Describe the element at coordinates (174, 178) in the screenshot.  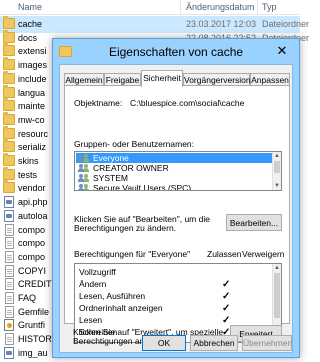
I see `group-item-system: SYSTEM` at that location.